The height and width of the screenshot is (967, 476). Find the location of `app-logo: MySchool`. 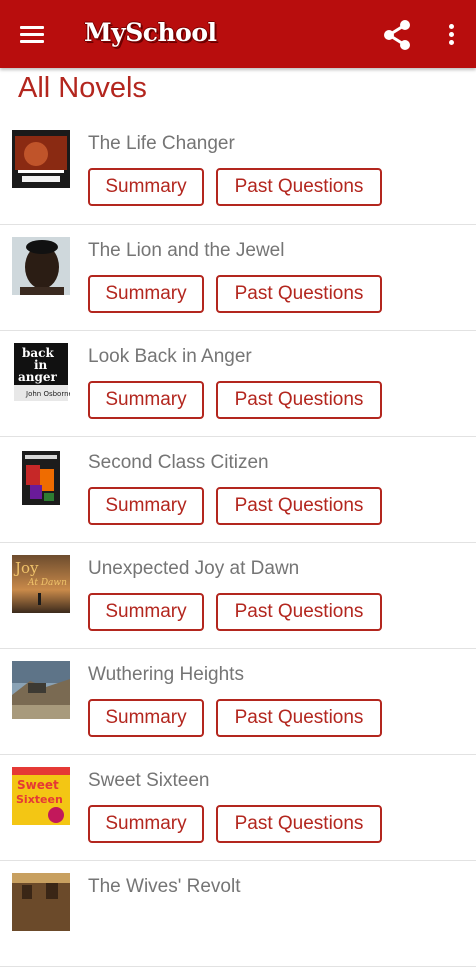

app-logo: MySchool is located at coordinates (150, 32).